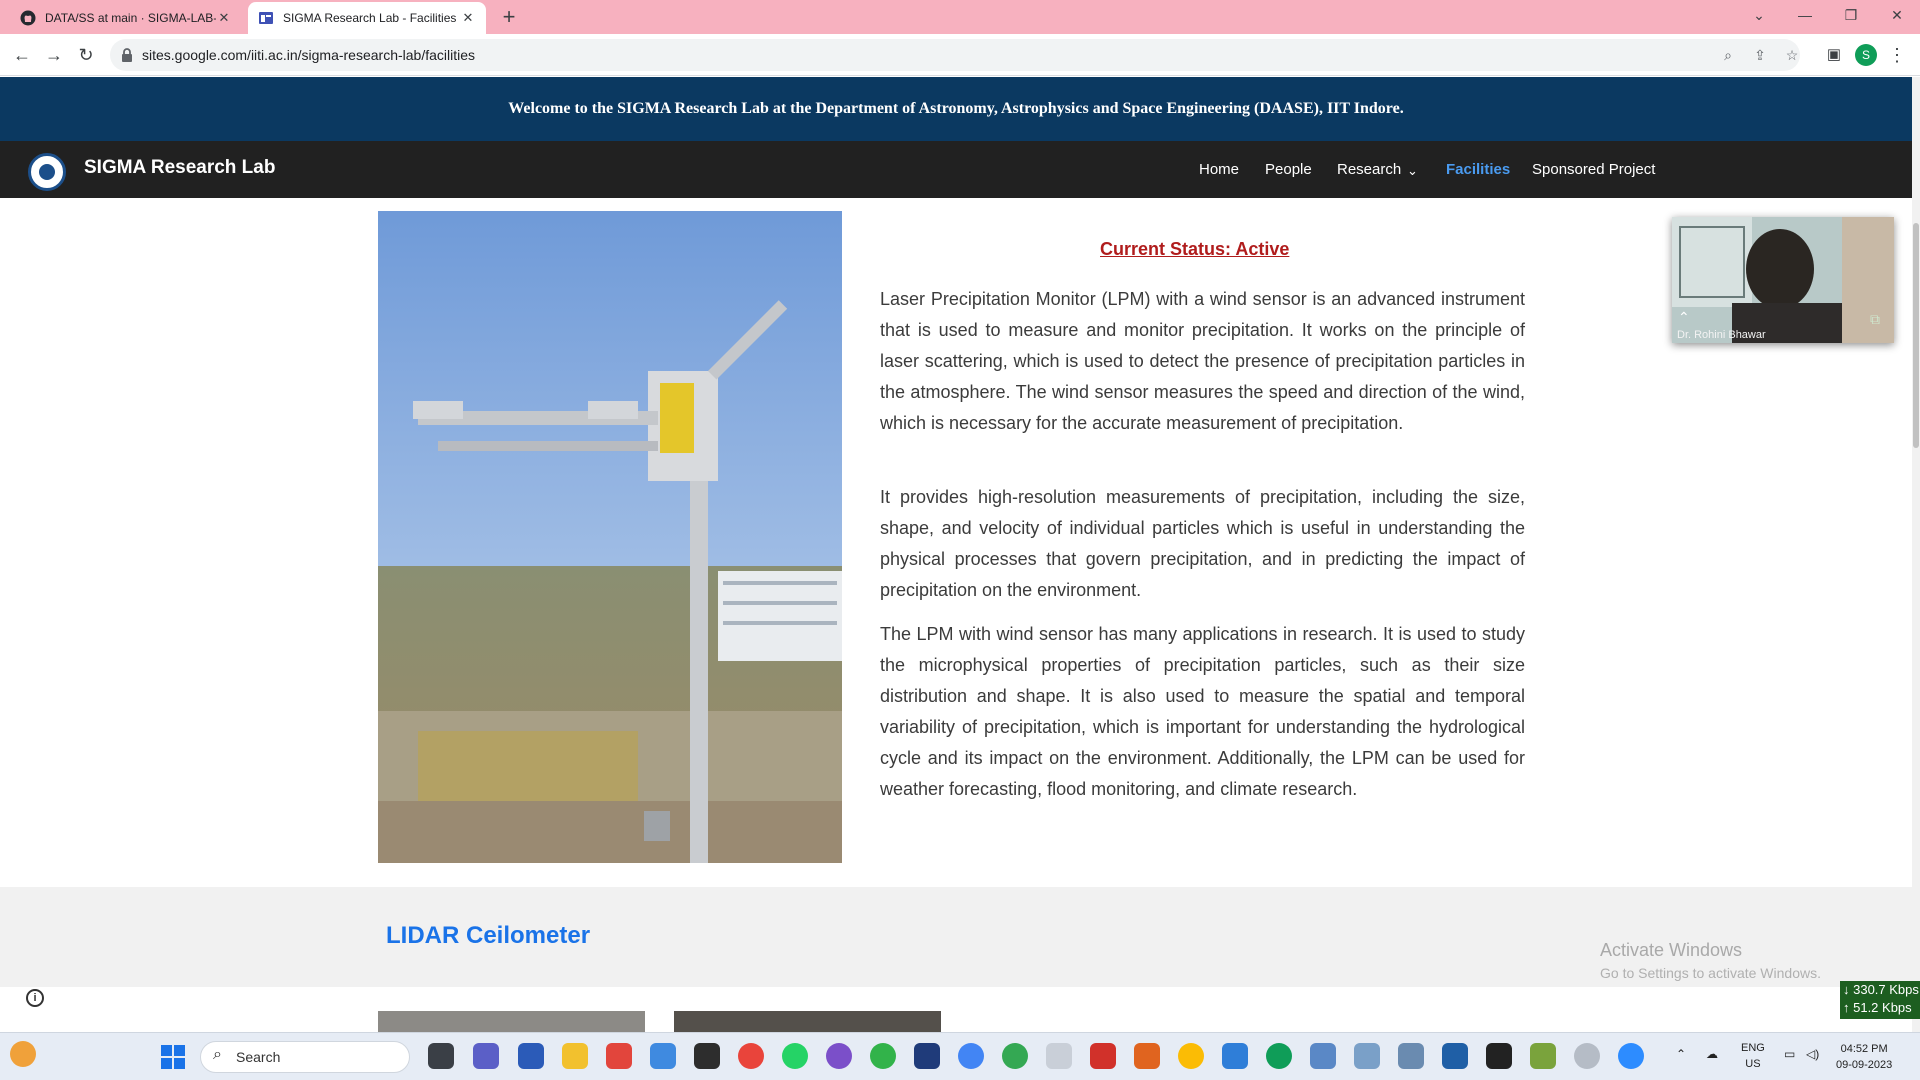 The width and height of the screenshot is (1920, 1080). What do you see at coordinates (305, 1057) in the screenshot?
I see `taskbar-search-box: ⌕ Search` at bounding box center [305, 1057].